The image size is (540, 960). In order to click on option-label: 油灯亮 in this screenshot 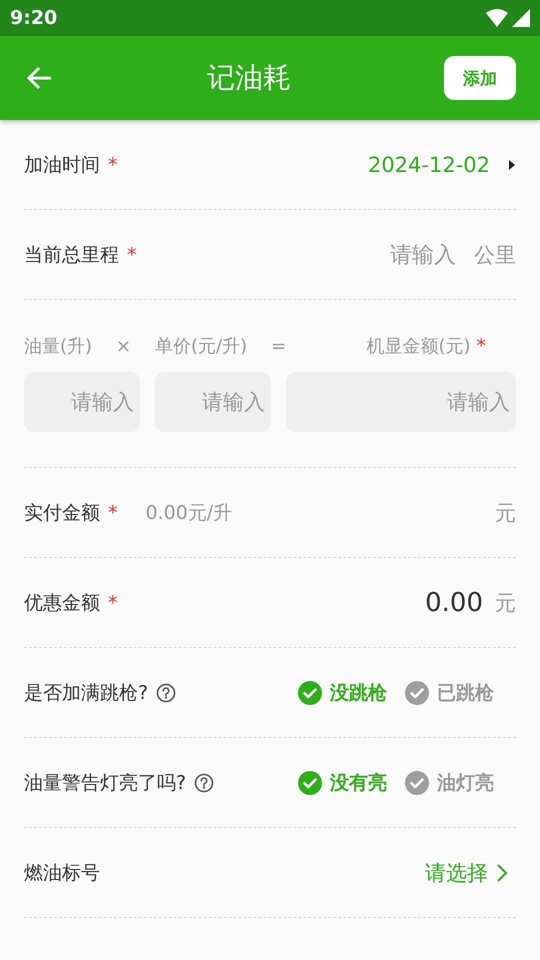, I will do `click(465, 783)`.